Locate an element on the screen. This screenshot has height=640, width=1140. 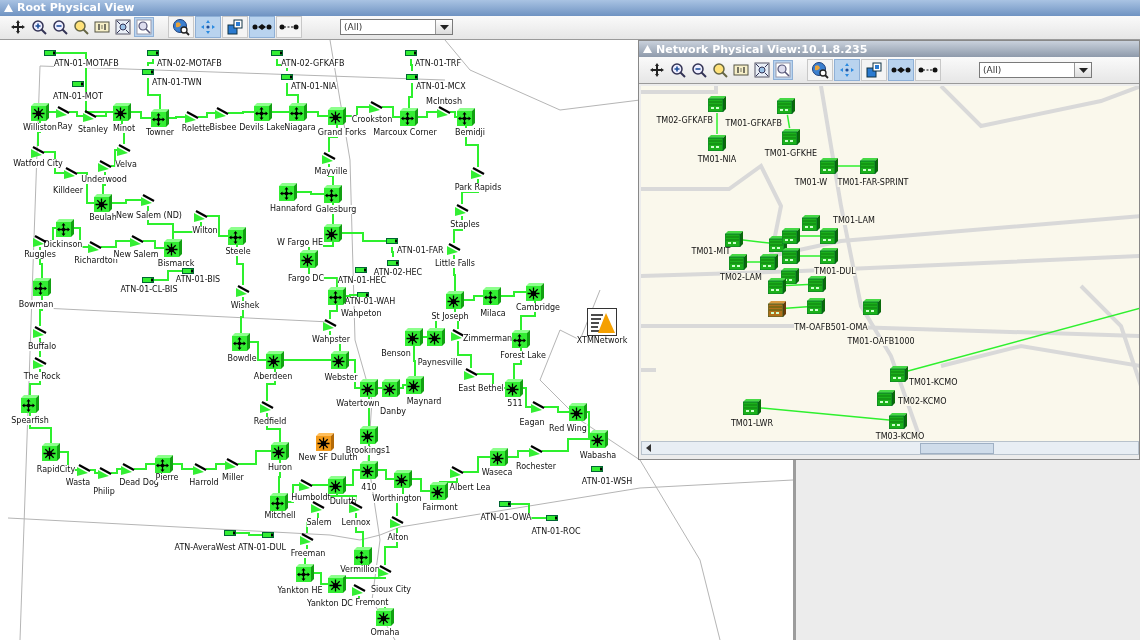
node-label: ATN-01-TWN is located at coordinates (177, 82).